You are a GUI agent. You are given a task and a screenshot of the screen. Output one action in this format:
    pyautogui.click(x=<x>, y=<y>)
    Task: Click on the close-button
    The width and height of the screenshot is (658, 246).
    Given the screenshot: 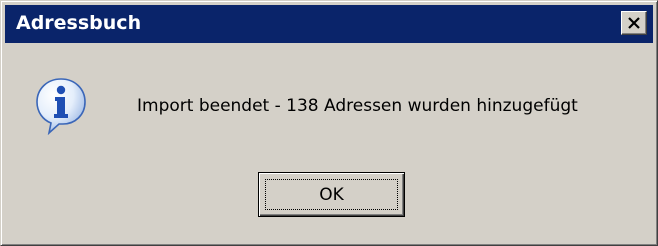 What is the action you would take?
    pyautogui.click(x=634, y=23)
    